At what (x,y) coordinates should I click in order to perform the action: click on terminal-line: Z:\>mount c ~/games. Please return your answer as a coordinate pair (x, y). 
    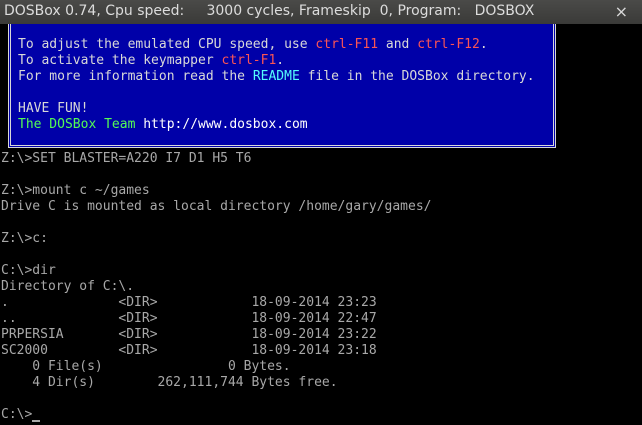
    Looking at the image, I should click on (75, 190).